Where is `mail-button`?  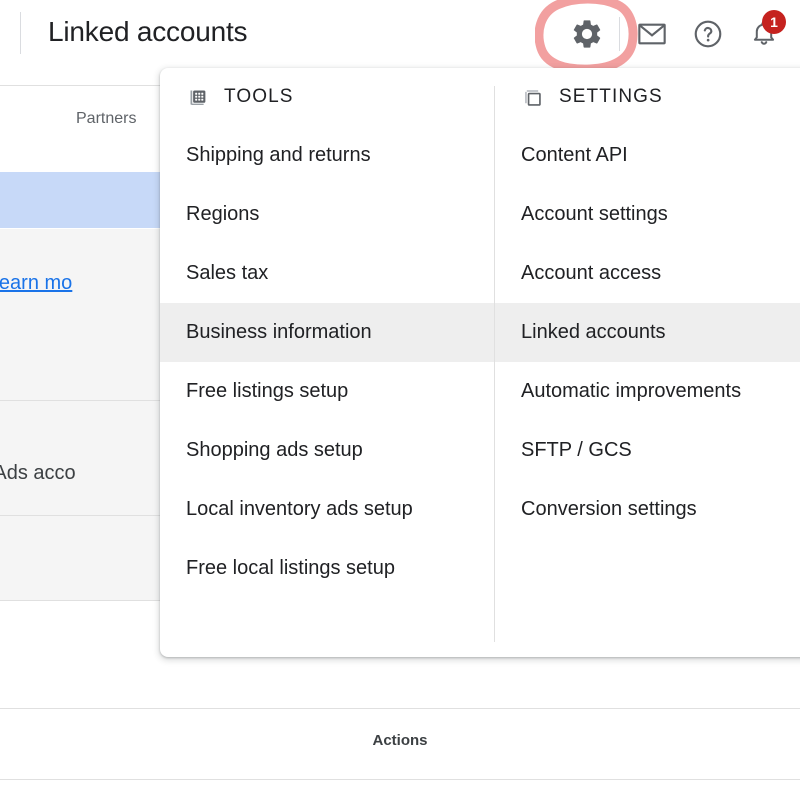
mail-button is located at coordinates (652, 34).